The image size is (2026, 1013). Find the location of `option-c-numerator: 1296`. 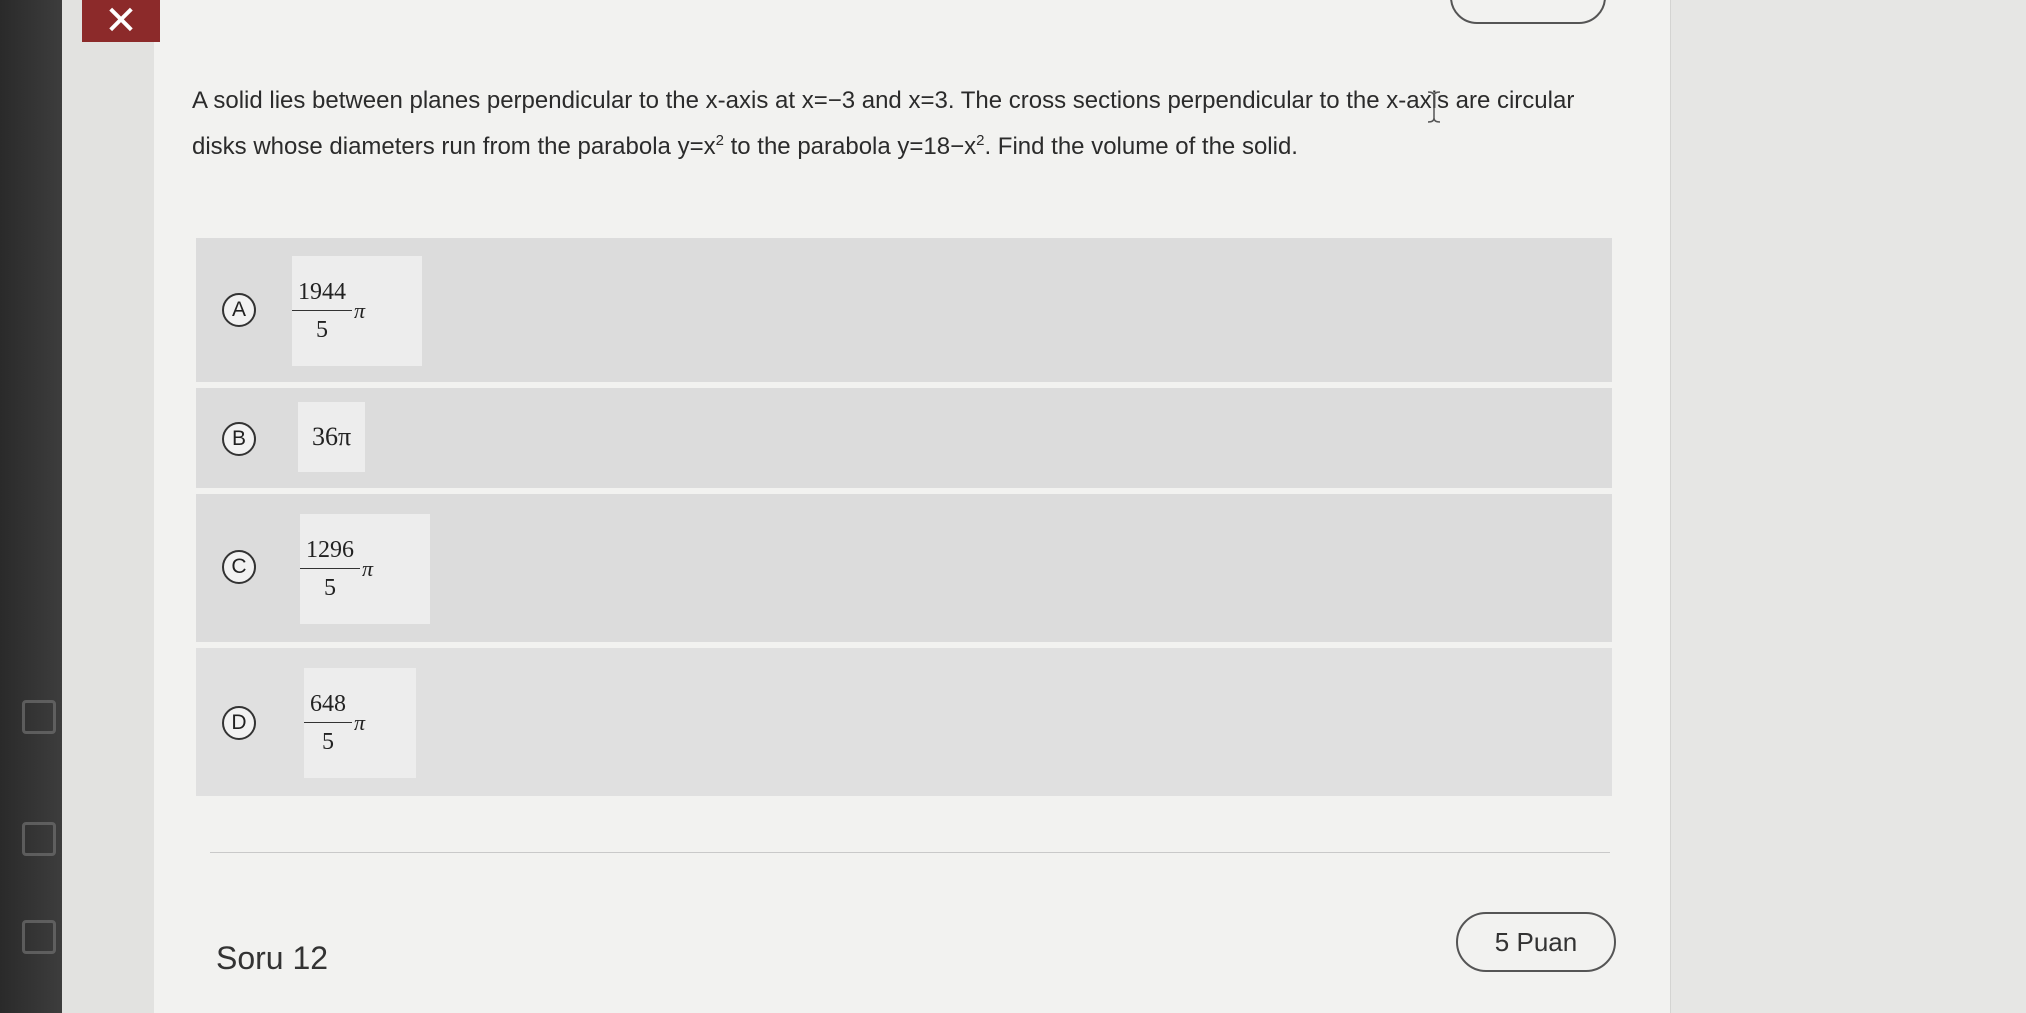

option-c-numerator: 1296 is located at coordinates (330, 553).